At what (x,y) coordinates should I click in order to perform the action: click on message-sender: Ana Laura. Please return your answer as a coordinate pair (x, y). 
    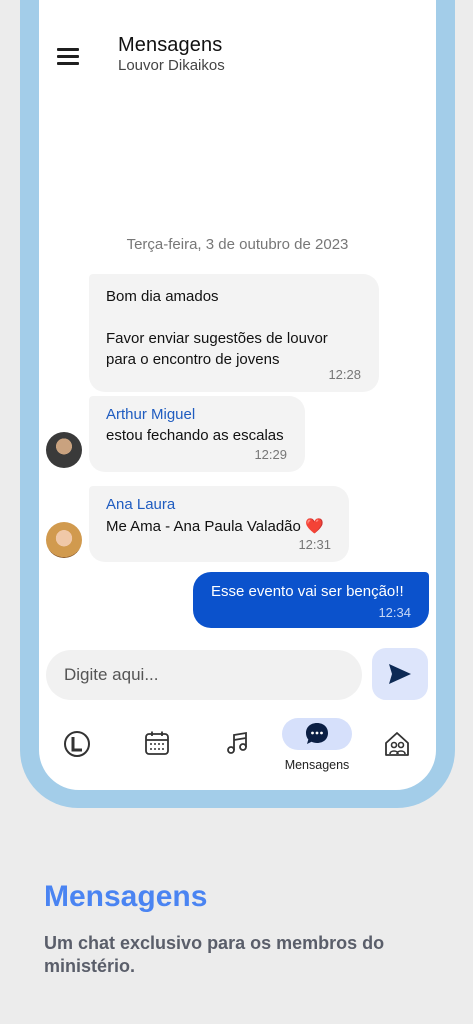
    Looking at the image, I should click on (141, 504).